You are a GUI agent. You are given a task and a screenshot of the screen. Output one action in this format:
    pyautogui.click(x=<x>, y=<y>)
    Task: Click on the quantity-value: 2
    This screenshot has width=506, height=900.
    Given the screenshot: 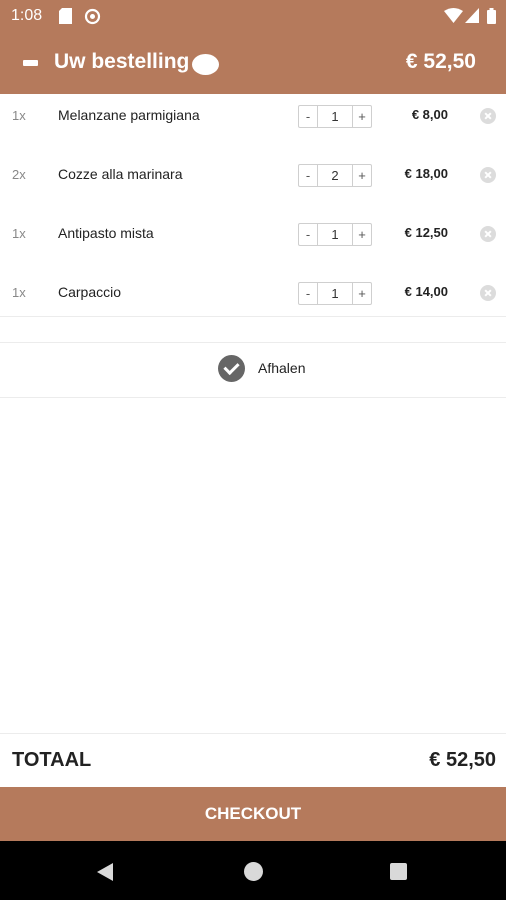 What is the action you would take?
    pyautogui.click(x=335, y=175)
    